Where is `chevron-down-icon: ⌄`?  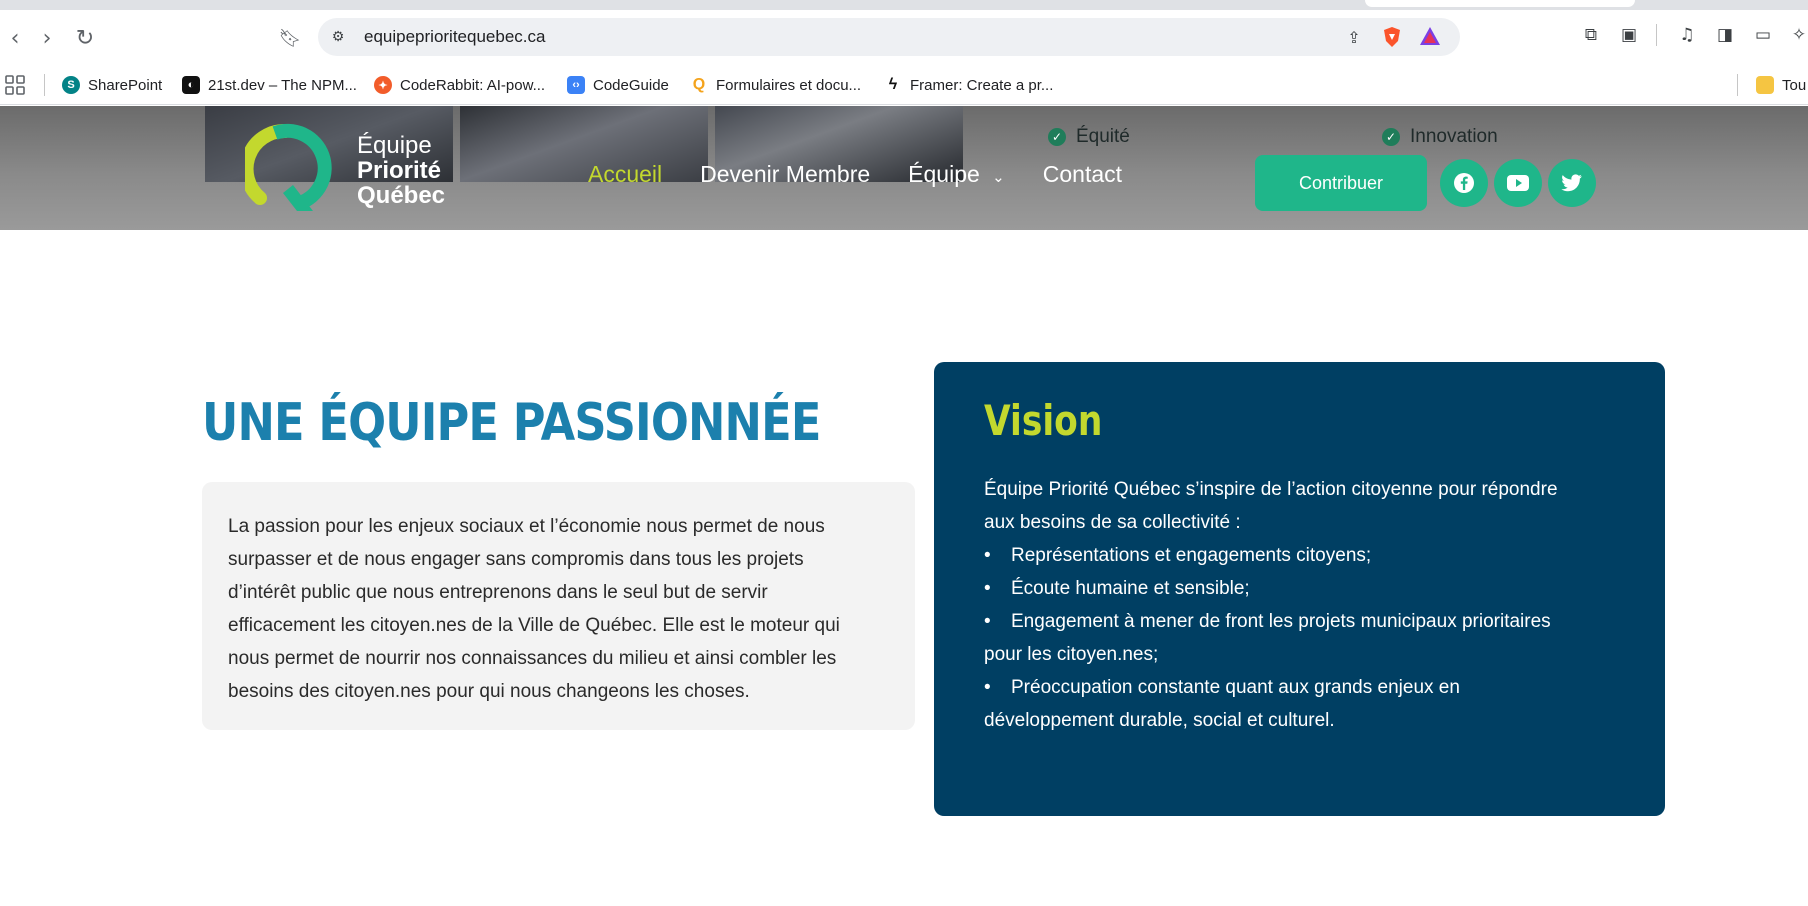 chevron-down-icon: ⌄ is located at coordinates (998, 177).